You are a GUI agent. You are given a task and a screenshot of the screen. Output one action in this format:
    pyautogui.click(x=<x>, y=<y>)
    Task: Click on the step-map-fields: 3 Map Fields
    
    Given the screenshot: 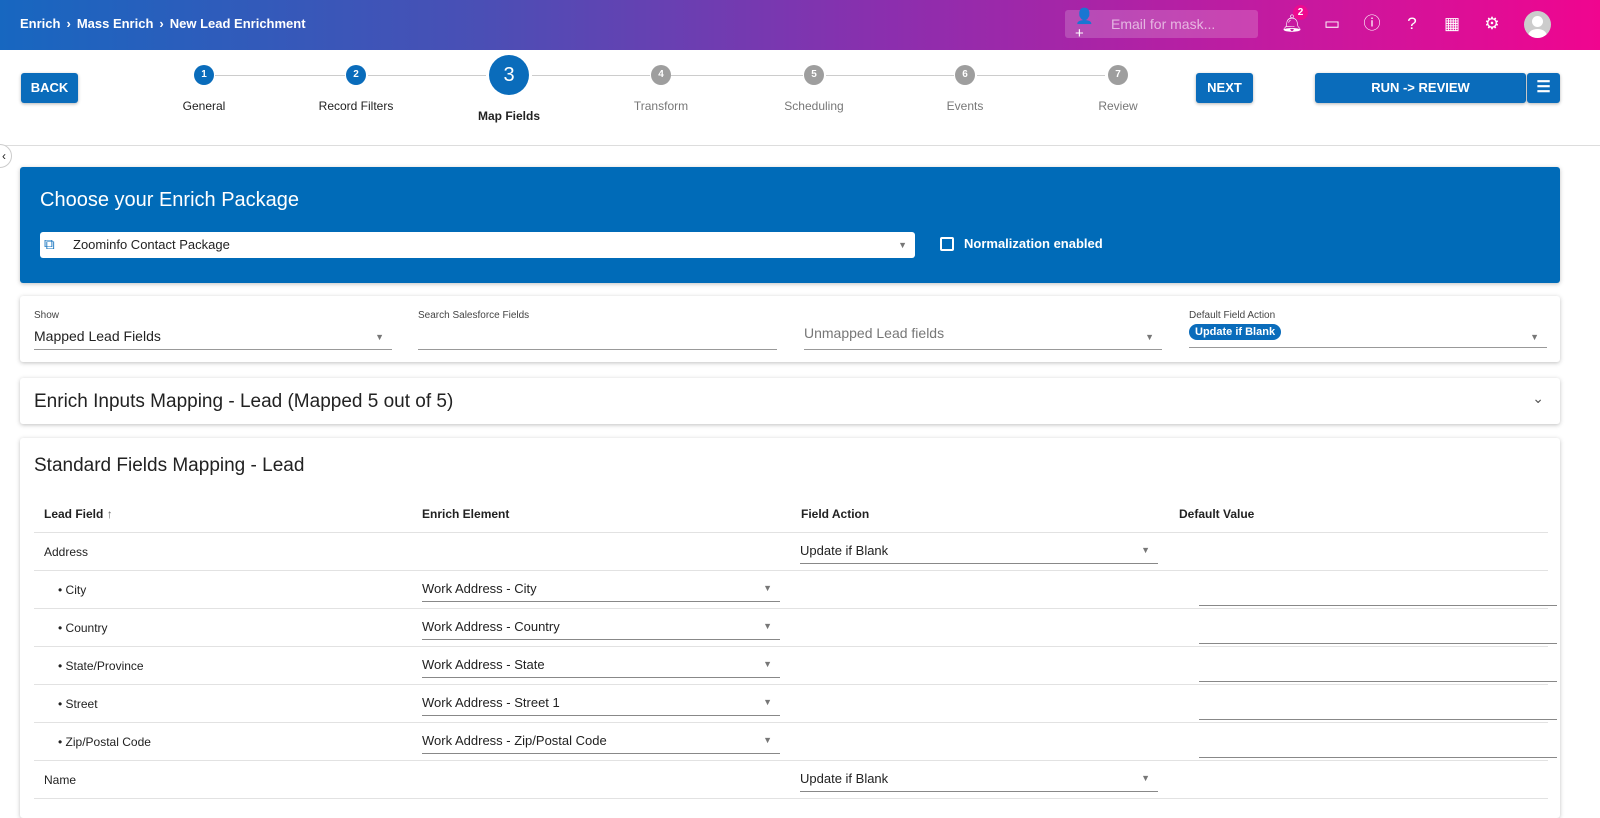 What is the action you would take?
    pyautogui.click(x=509, y=89)
    